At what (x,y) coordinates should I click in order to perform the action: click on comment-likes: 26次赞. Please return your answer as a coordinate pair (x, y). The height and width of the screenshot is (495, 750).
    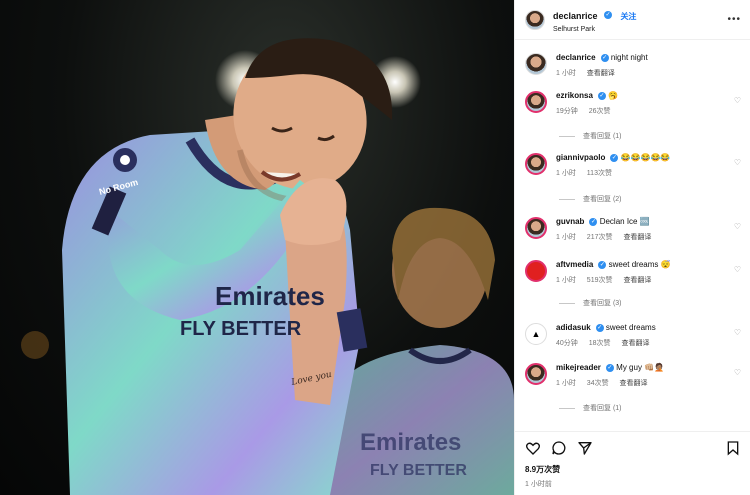
    Looking at the image, I should click on (600, 111).